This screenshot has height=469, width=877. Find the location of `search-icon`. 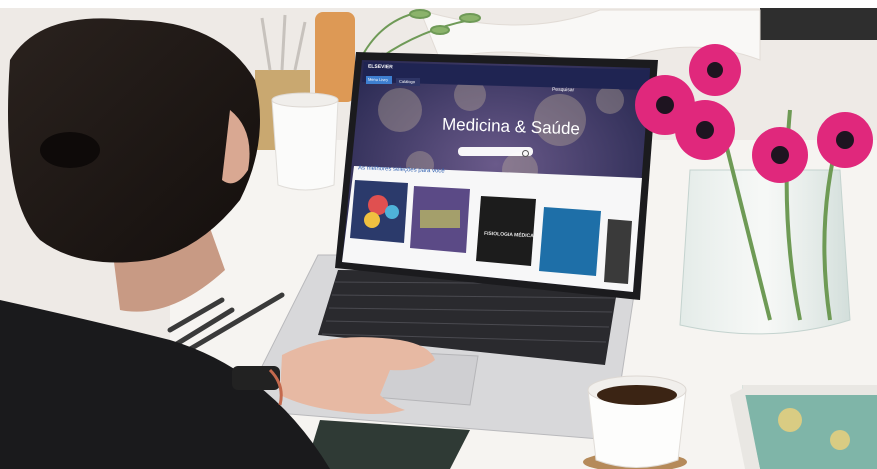

search-icon is located at coordinates (525, 153).